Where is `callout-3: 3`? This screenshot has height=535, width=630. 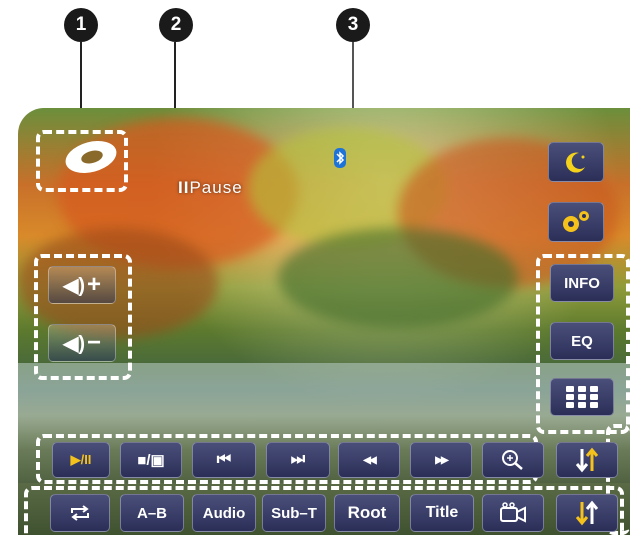
callout-3: 3 is located at coordinates (353, 25).